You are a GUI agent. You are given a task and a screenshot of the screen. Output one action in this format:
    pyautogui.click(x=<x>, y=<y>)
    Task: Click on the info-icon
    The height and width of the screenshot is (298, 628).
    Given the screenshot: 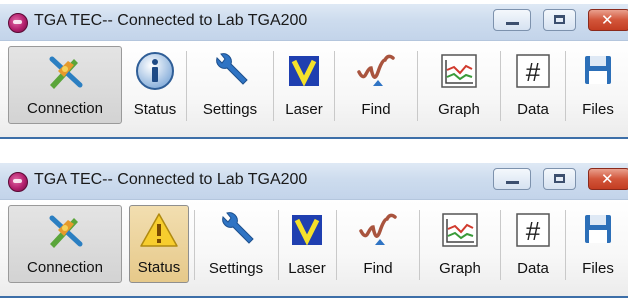 What is the action you would take?
    pyautogui.click(x=155, y=71)
    